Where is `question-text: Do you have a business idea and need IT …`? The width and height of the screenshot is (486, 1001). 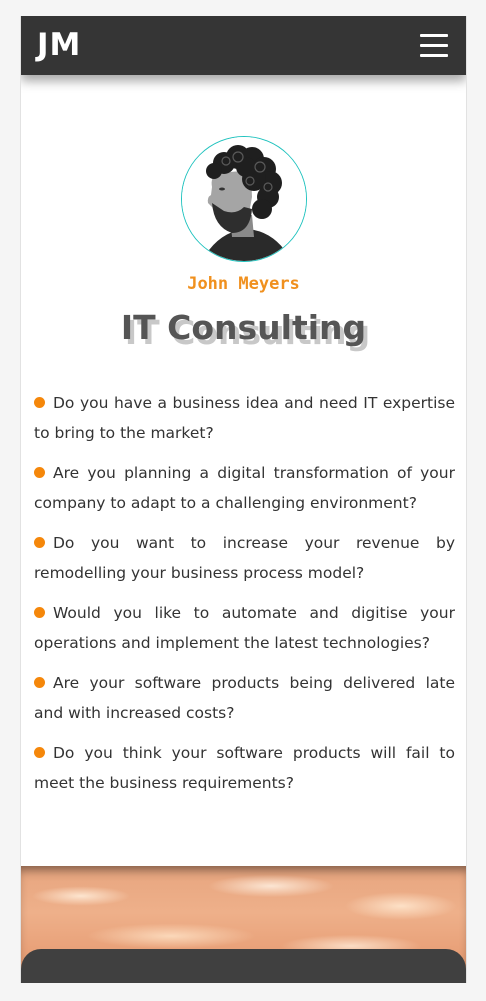 question-text: Do you have a business idea and need IT … is located at coordinates (244, 418).